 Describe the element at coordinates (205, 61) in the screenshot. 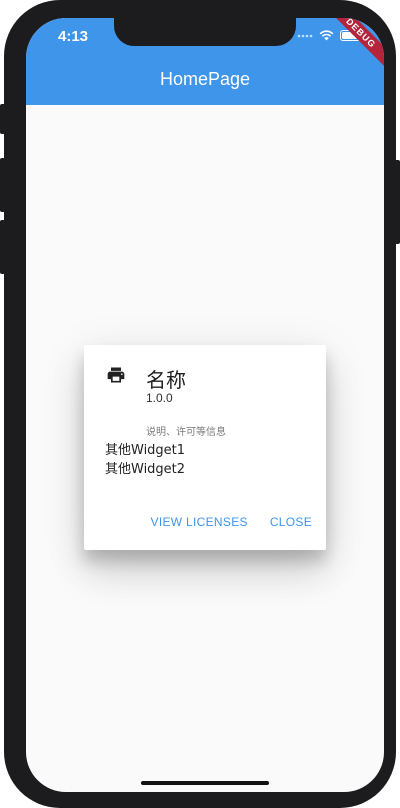

I see `app-bar: 4:13 HomePage` at that location.